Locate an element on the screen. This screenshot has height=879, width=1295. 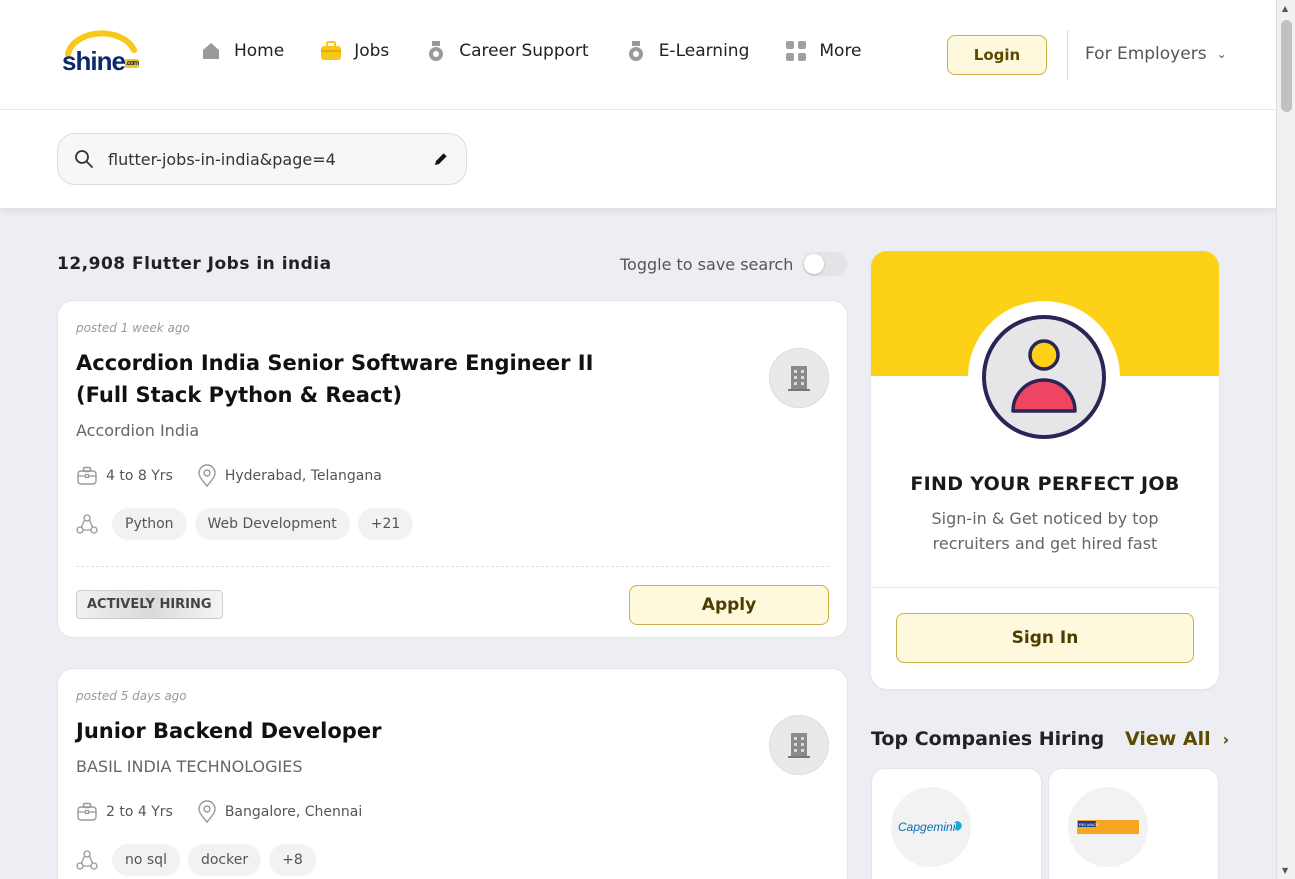
e-learning-icon is located at coordinates (636, 51).